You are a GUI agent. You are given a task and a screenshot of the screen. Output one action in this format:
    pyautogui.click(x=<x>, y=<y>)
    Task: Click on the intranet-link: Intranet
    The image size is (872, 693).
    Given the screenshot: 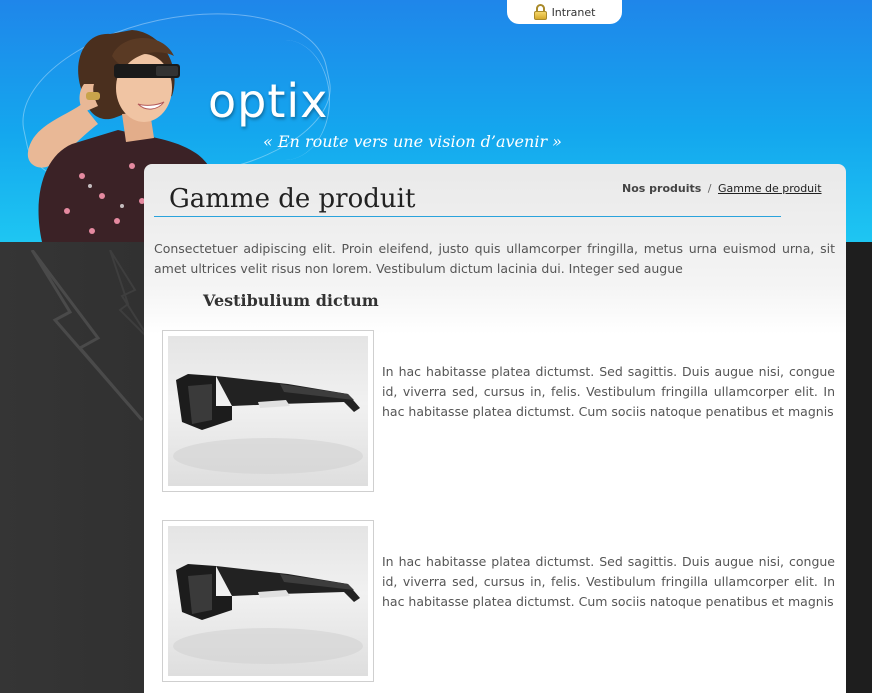 What is the action you would take?
    pyautogui.click(x=564, y=12)
    